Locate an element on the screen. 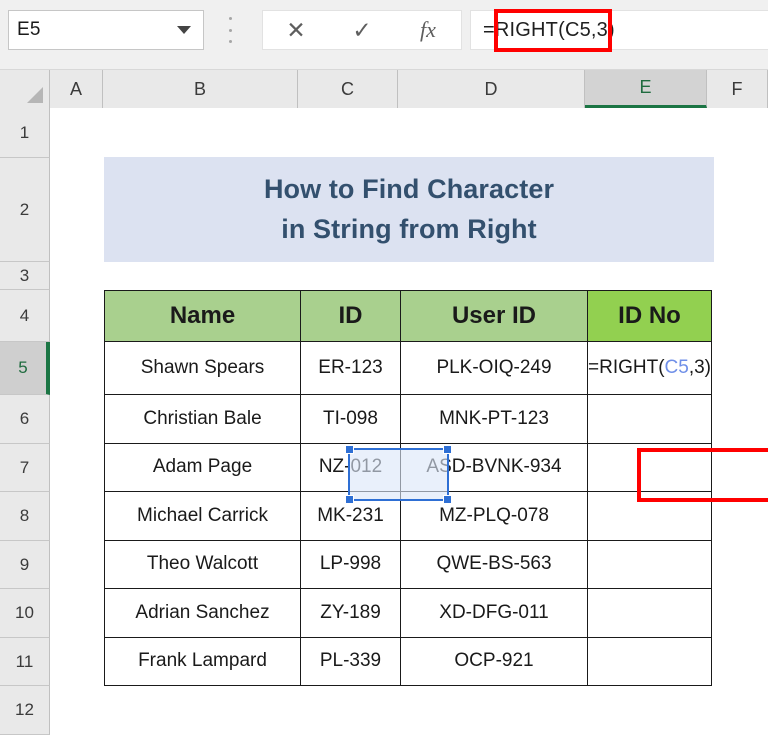  cell-name: Adam Page is located at coordinates (202, 467).